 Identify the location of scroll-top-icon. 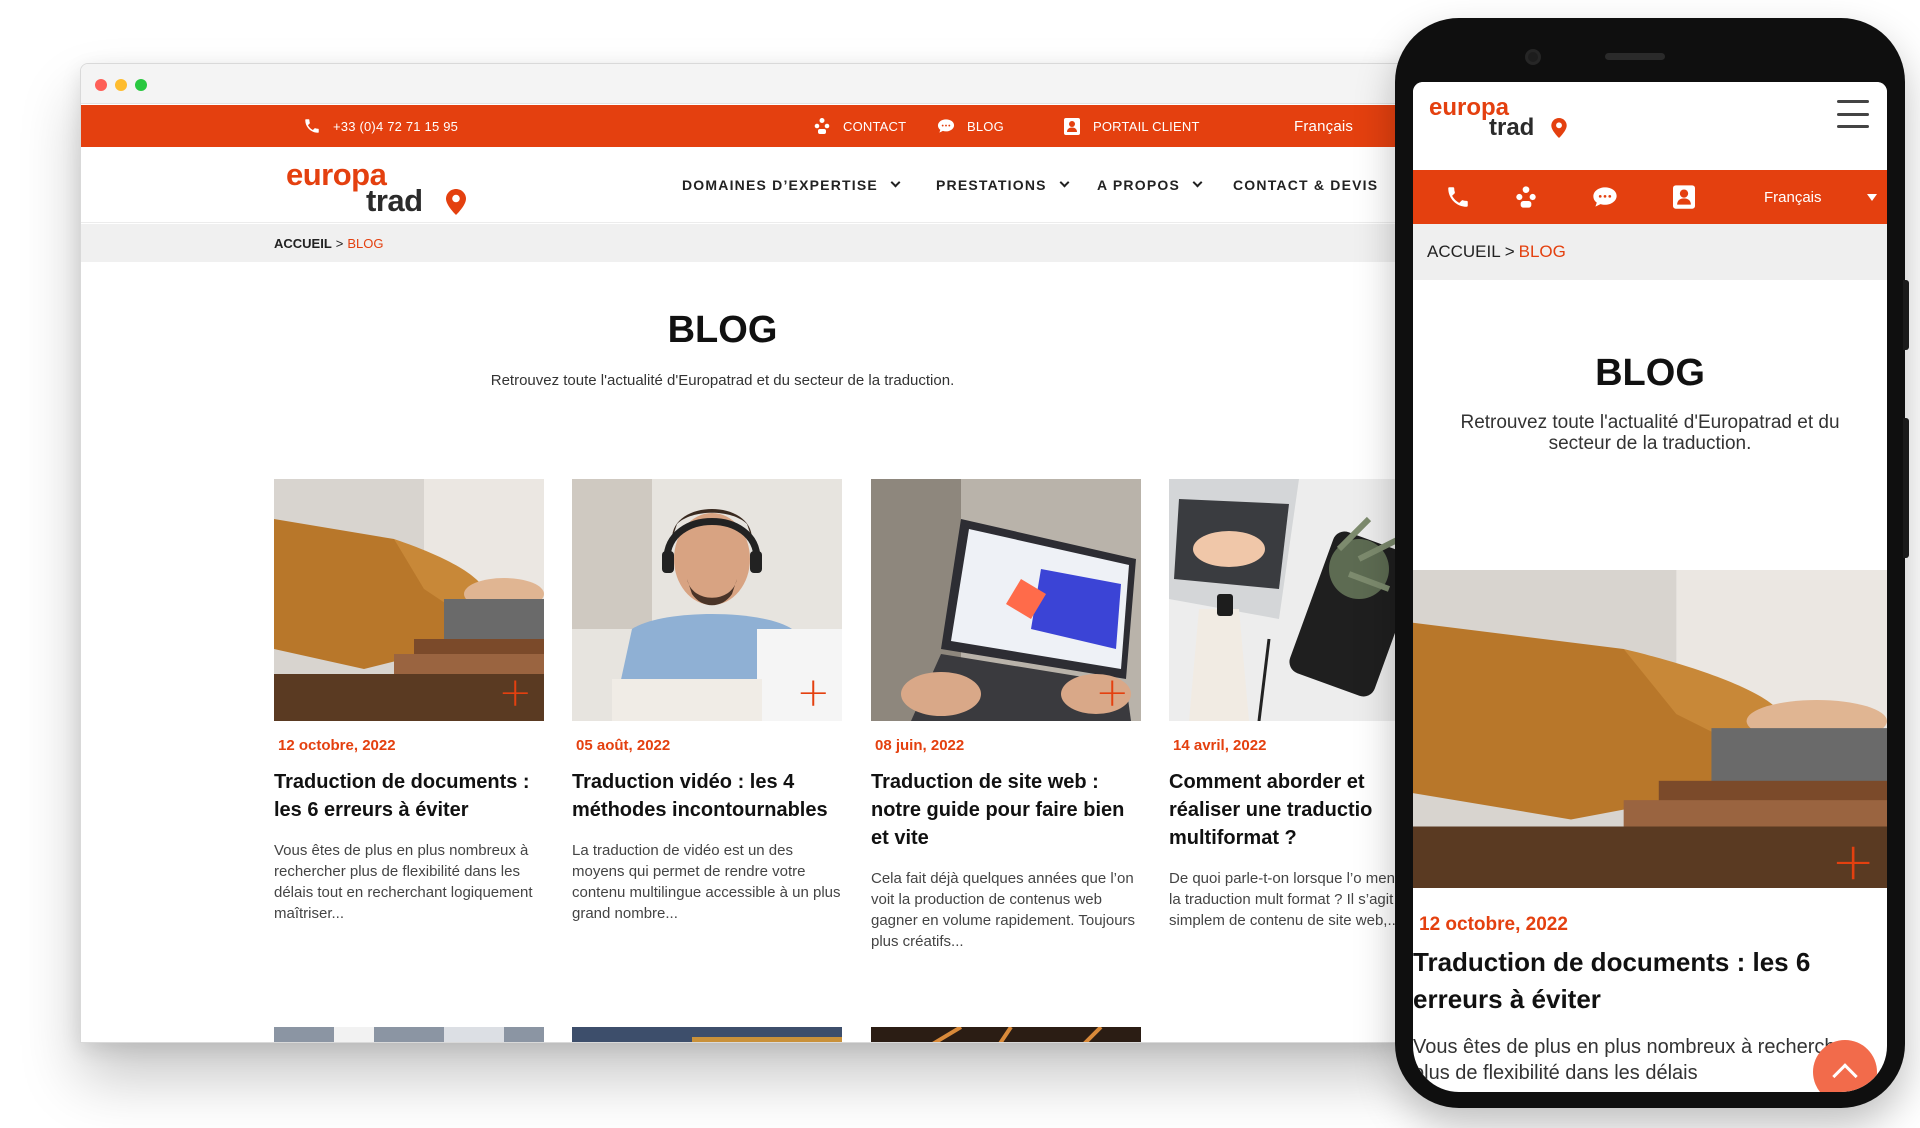
(1845, 1076).